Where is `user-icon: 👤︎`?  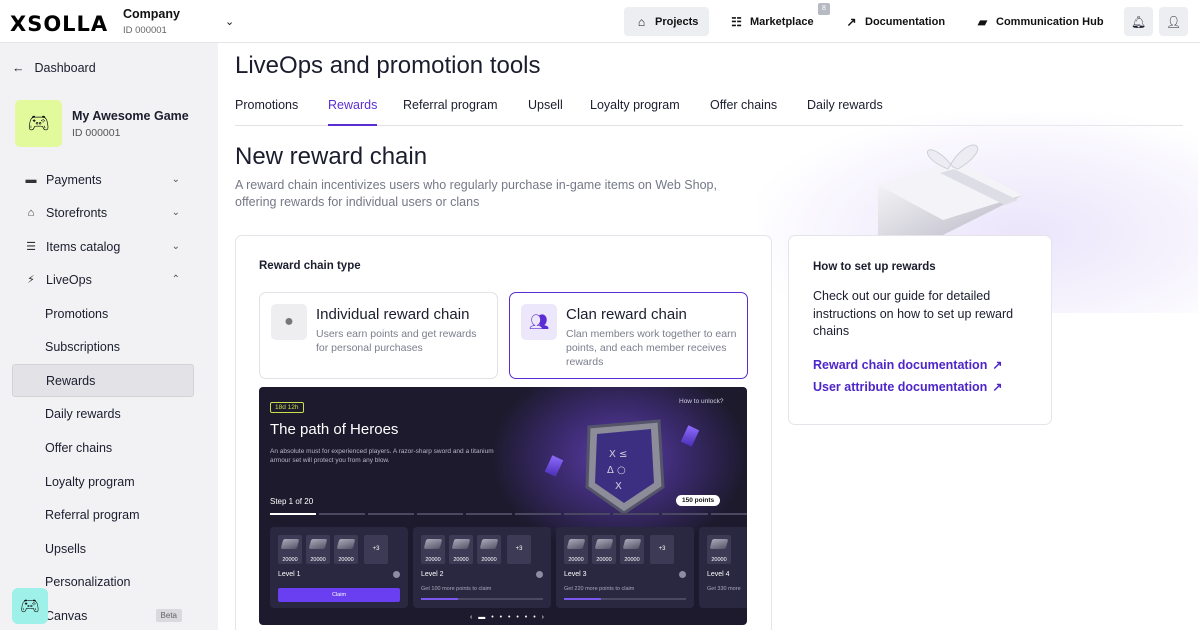
user-icon: 👤︎ is located at coordinates (1173, 21).